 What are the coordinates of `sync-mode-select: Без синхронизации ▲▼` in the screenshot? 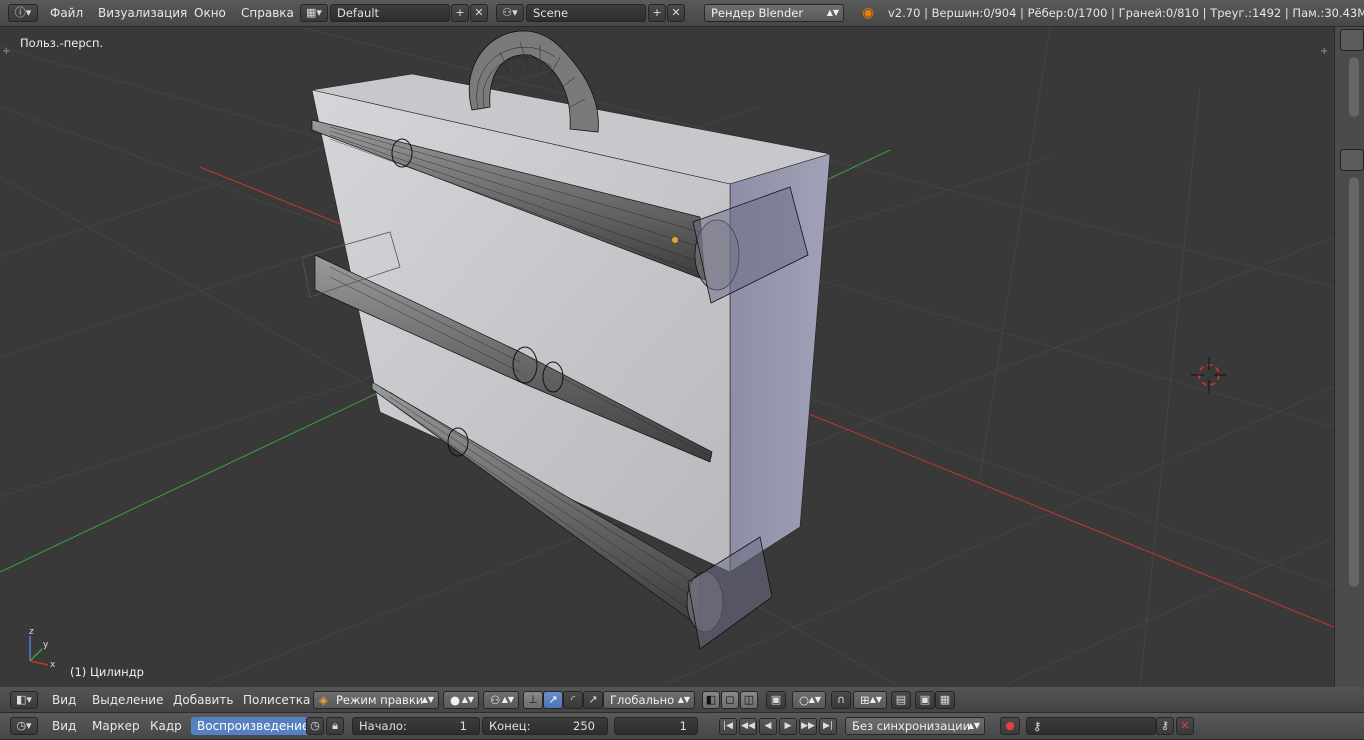 It's located at (915, 726).